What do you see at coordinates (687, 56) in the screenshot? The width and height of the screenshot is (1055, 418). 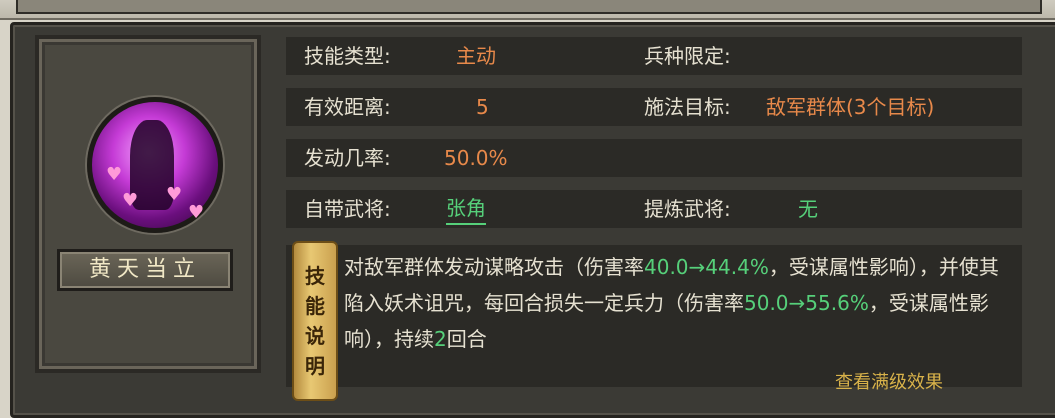 I see `troop-label: 兵种限定:` at bounding box center [687, 56].